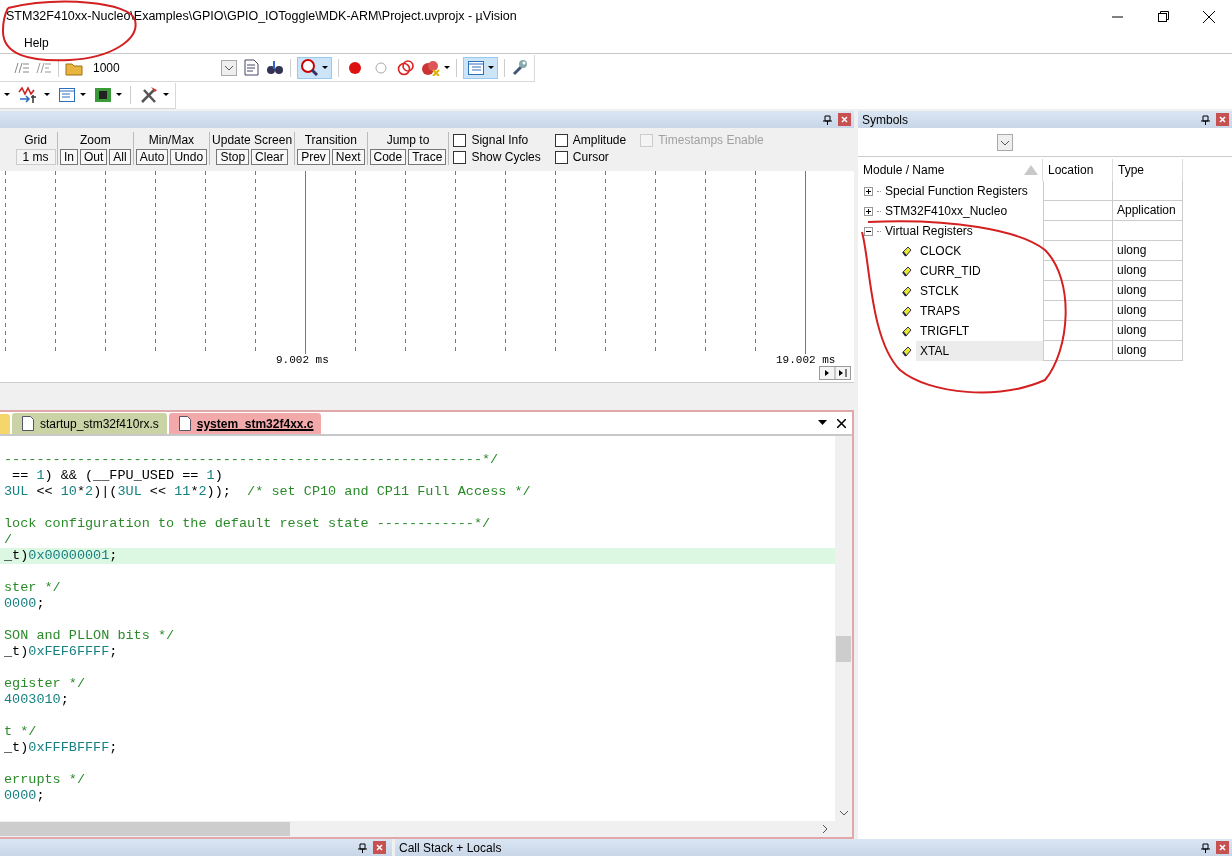 Image resolution: width=1232 pixels, height=856 pixels. I want to click on toolbar-button: Out, so click(94, 157).